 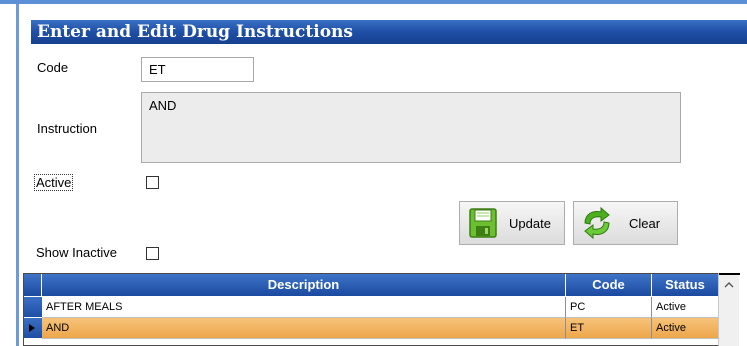 I want to click on grid-corner-cell, so click(x=33, y=285).